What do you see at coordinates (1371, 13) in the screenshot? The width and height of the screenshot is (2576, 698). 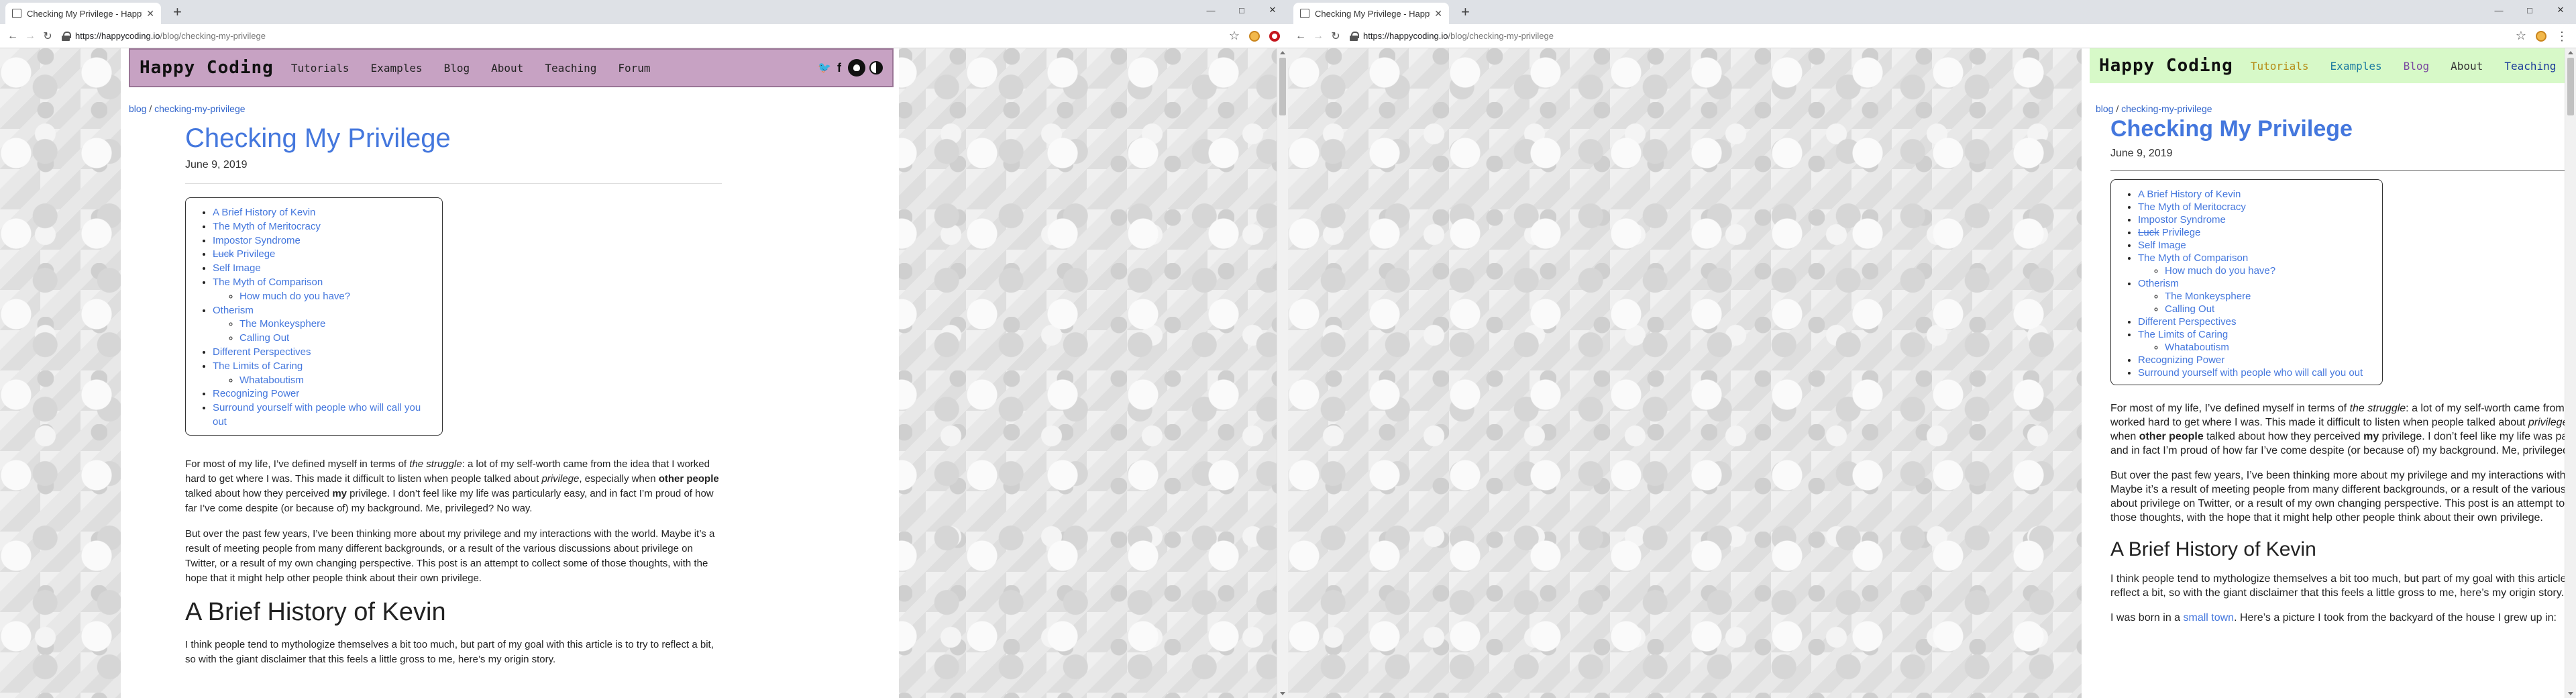 I see `browser-tab: Checking My Privilege - Happy Co ✕` at bounding box center [1371, 13].